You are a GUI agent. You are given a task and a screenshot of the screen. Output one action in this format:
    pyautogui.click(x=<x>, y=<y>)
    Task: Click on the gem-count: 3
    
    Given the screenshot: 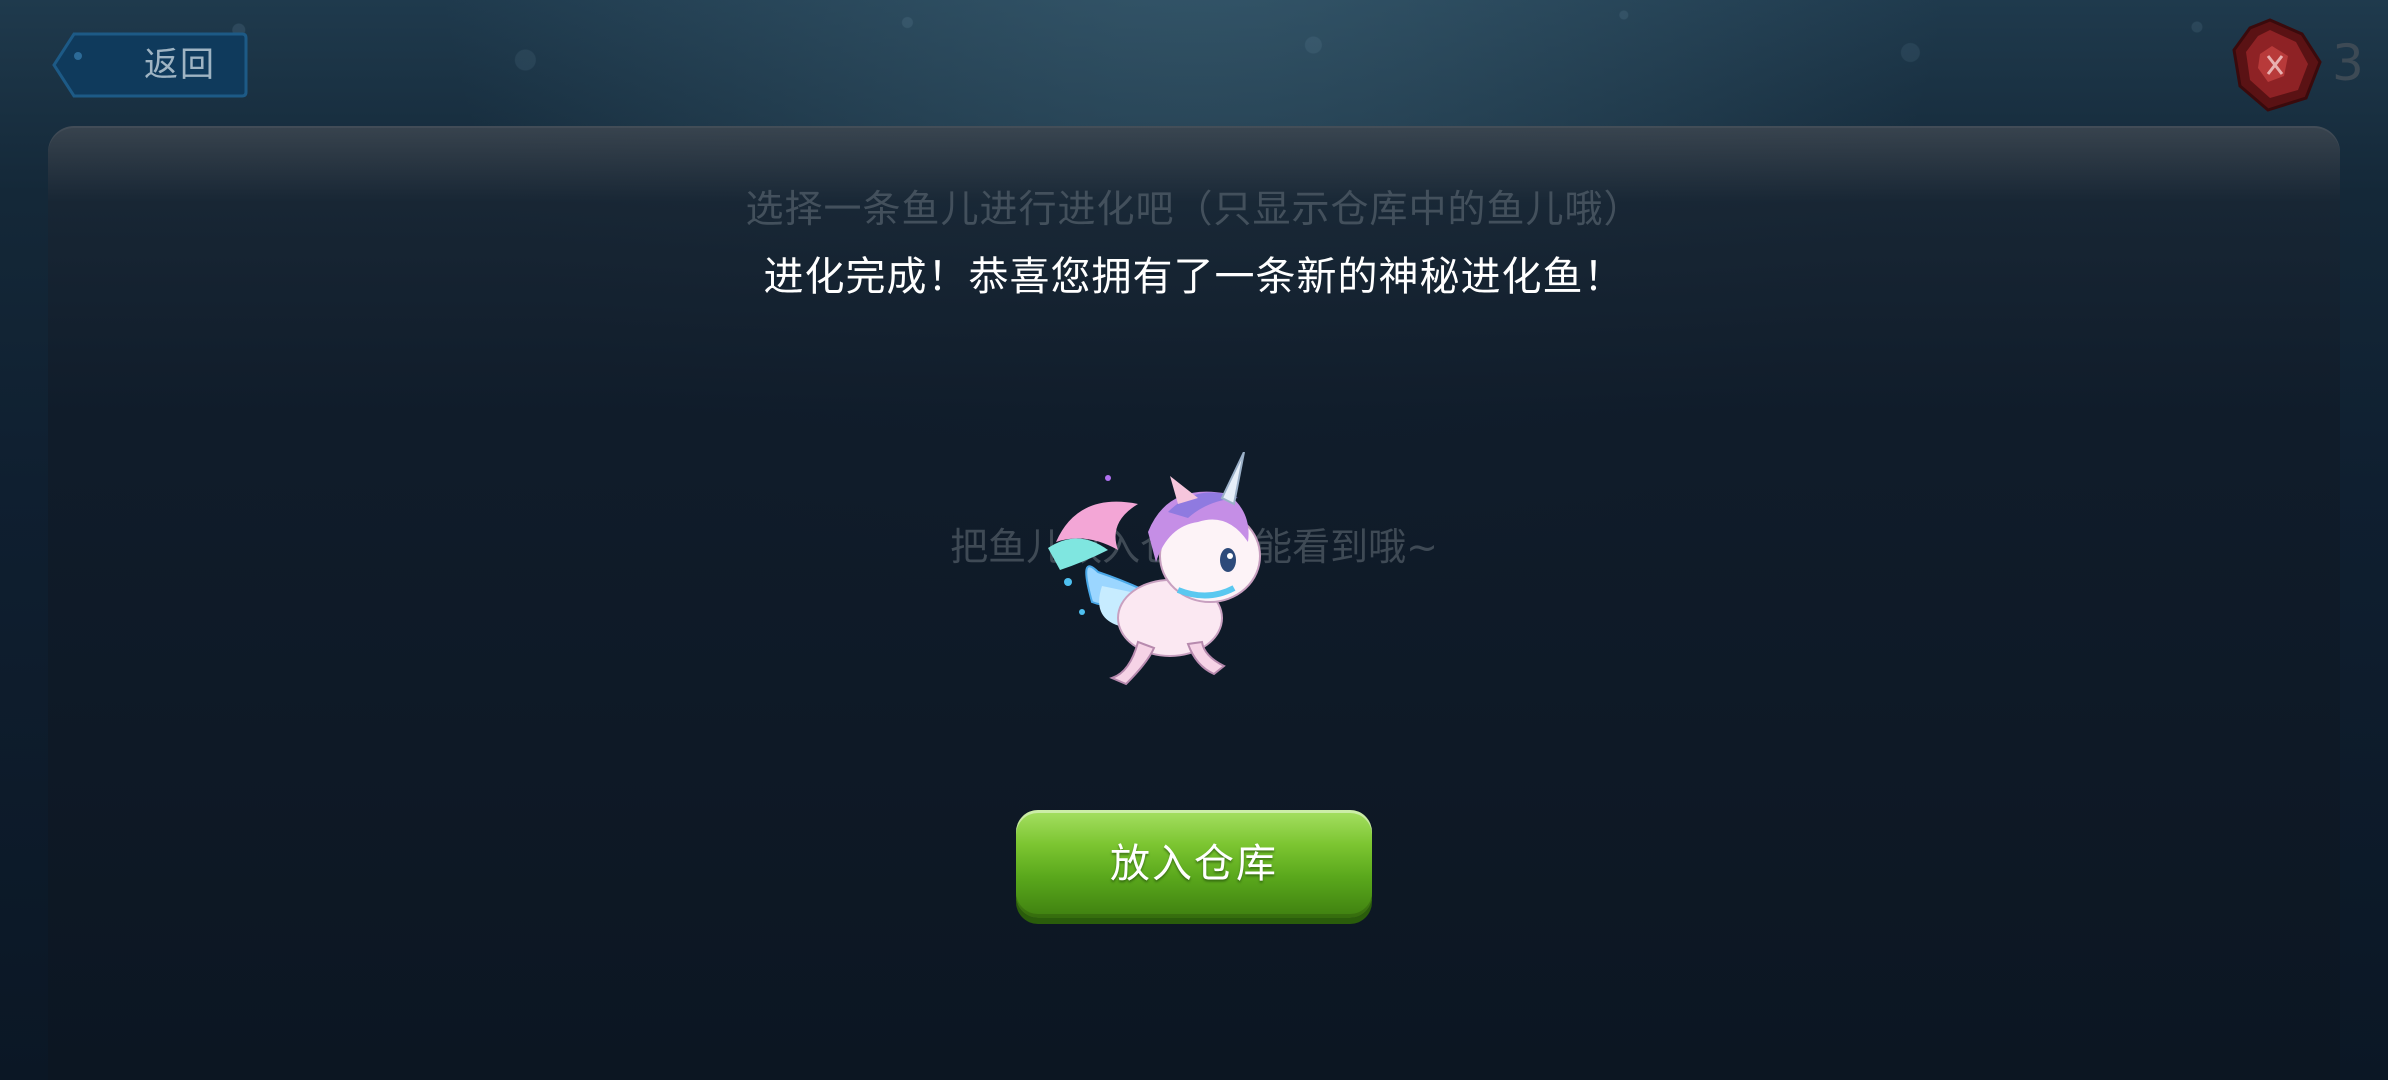 What is the action you would take?
    pyautogui.click(x=2348, y=63)
    